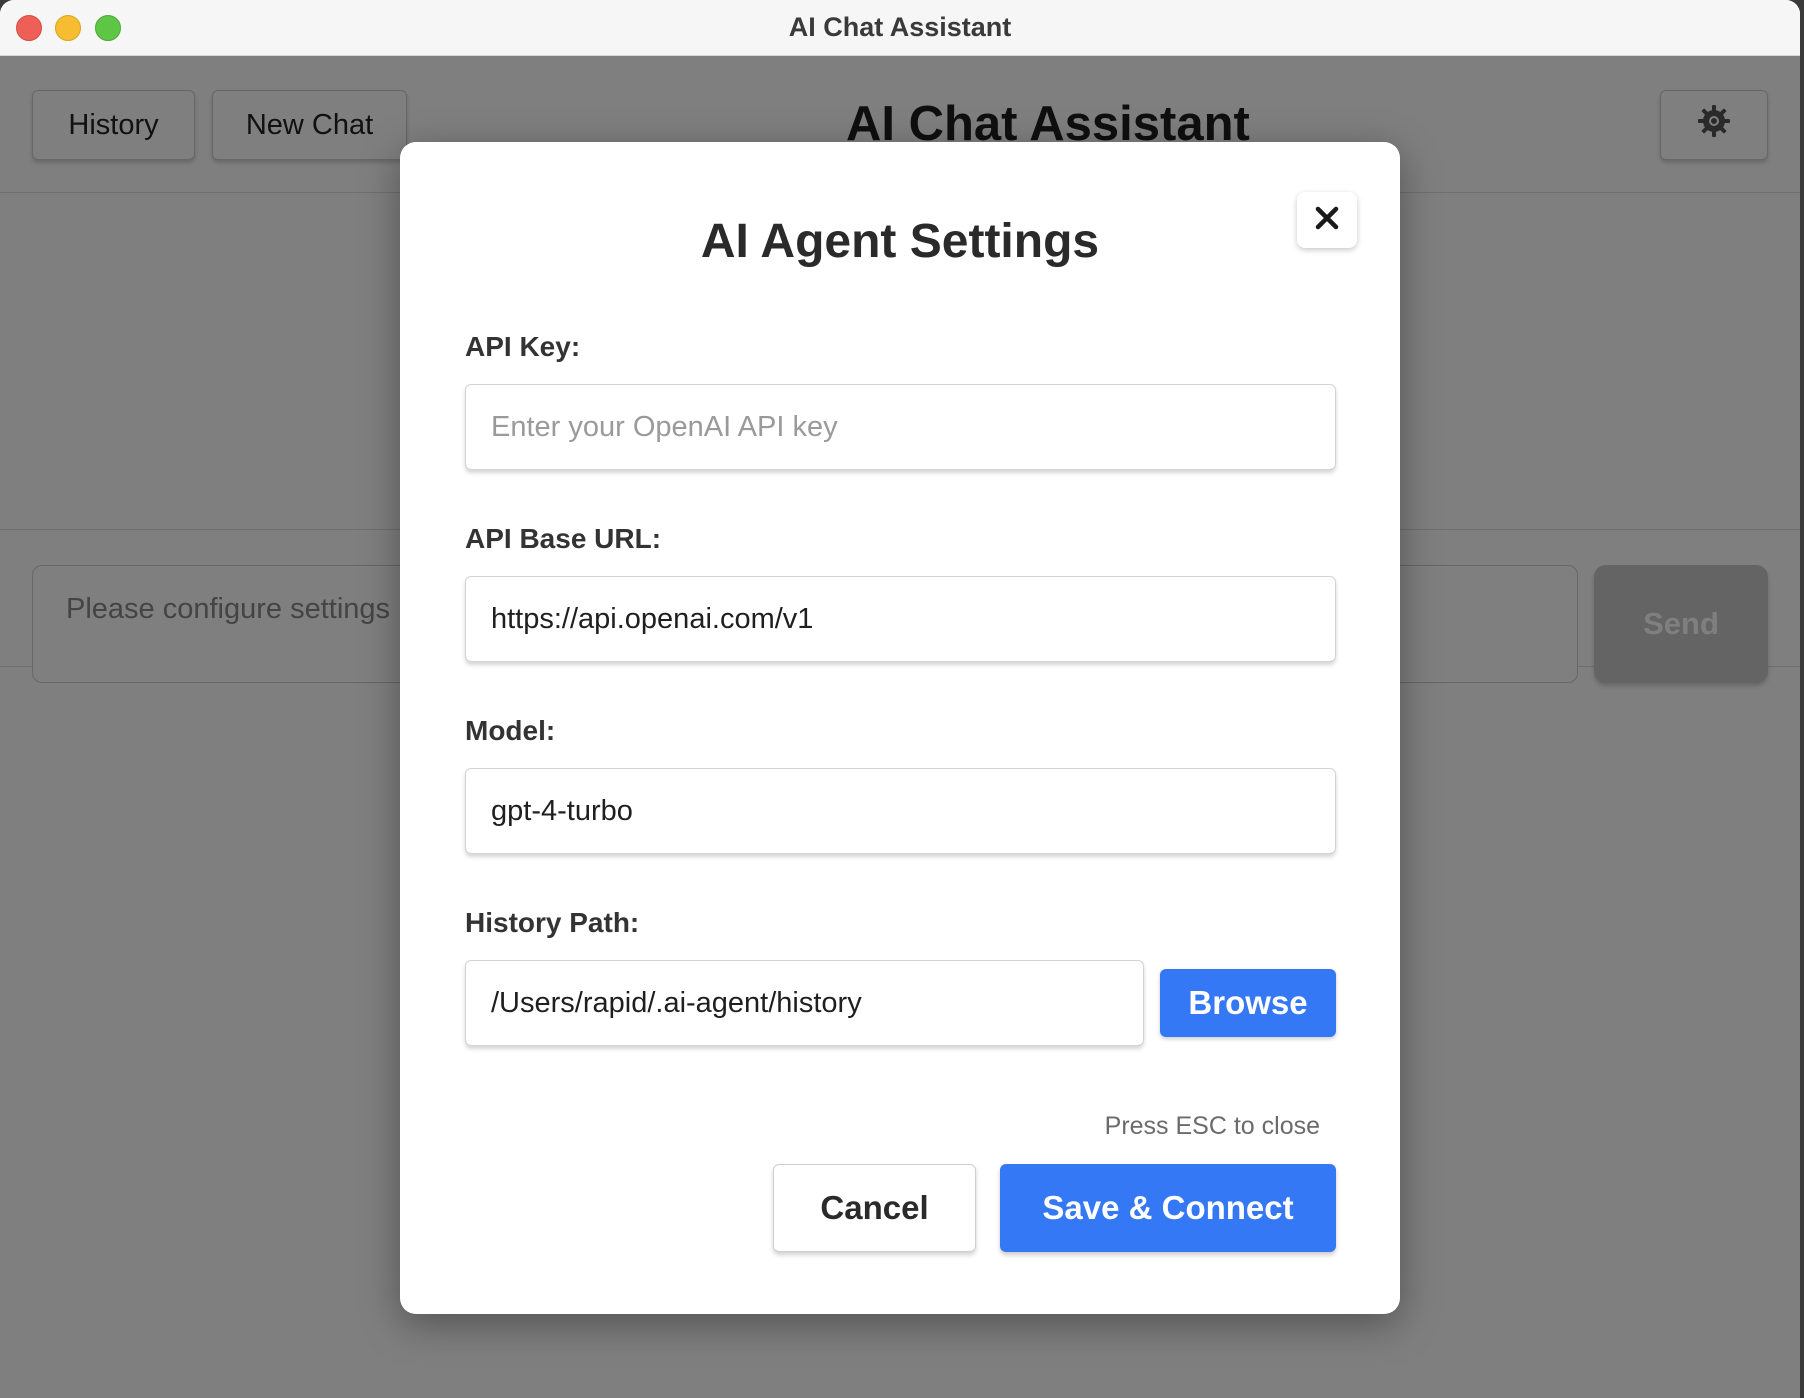 Image resolution: width=1804 pixels, height=1398 pixels. I want to click on model-input, so click(900, 811).